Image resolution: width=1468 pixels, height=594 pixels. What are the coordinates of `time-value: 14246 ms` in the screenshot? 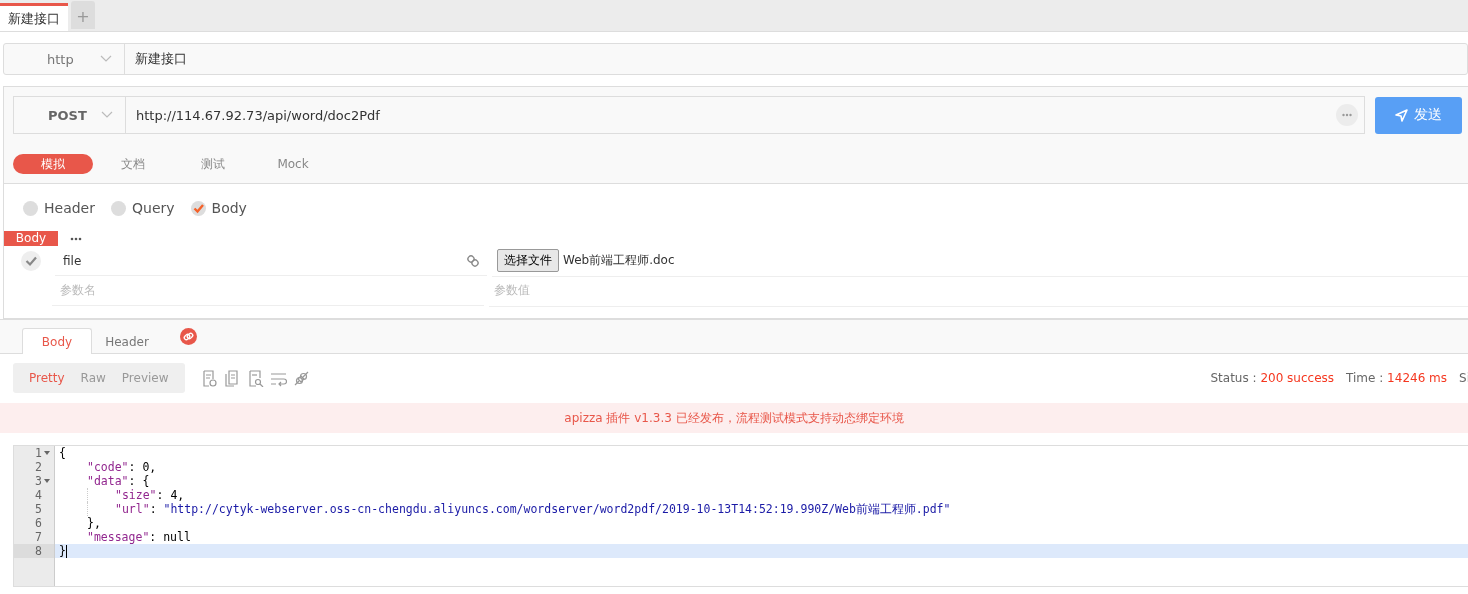 It's located at (1417, 378).